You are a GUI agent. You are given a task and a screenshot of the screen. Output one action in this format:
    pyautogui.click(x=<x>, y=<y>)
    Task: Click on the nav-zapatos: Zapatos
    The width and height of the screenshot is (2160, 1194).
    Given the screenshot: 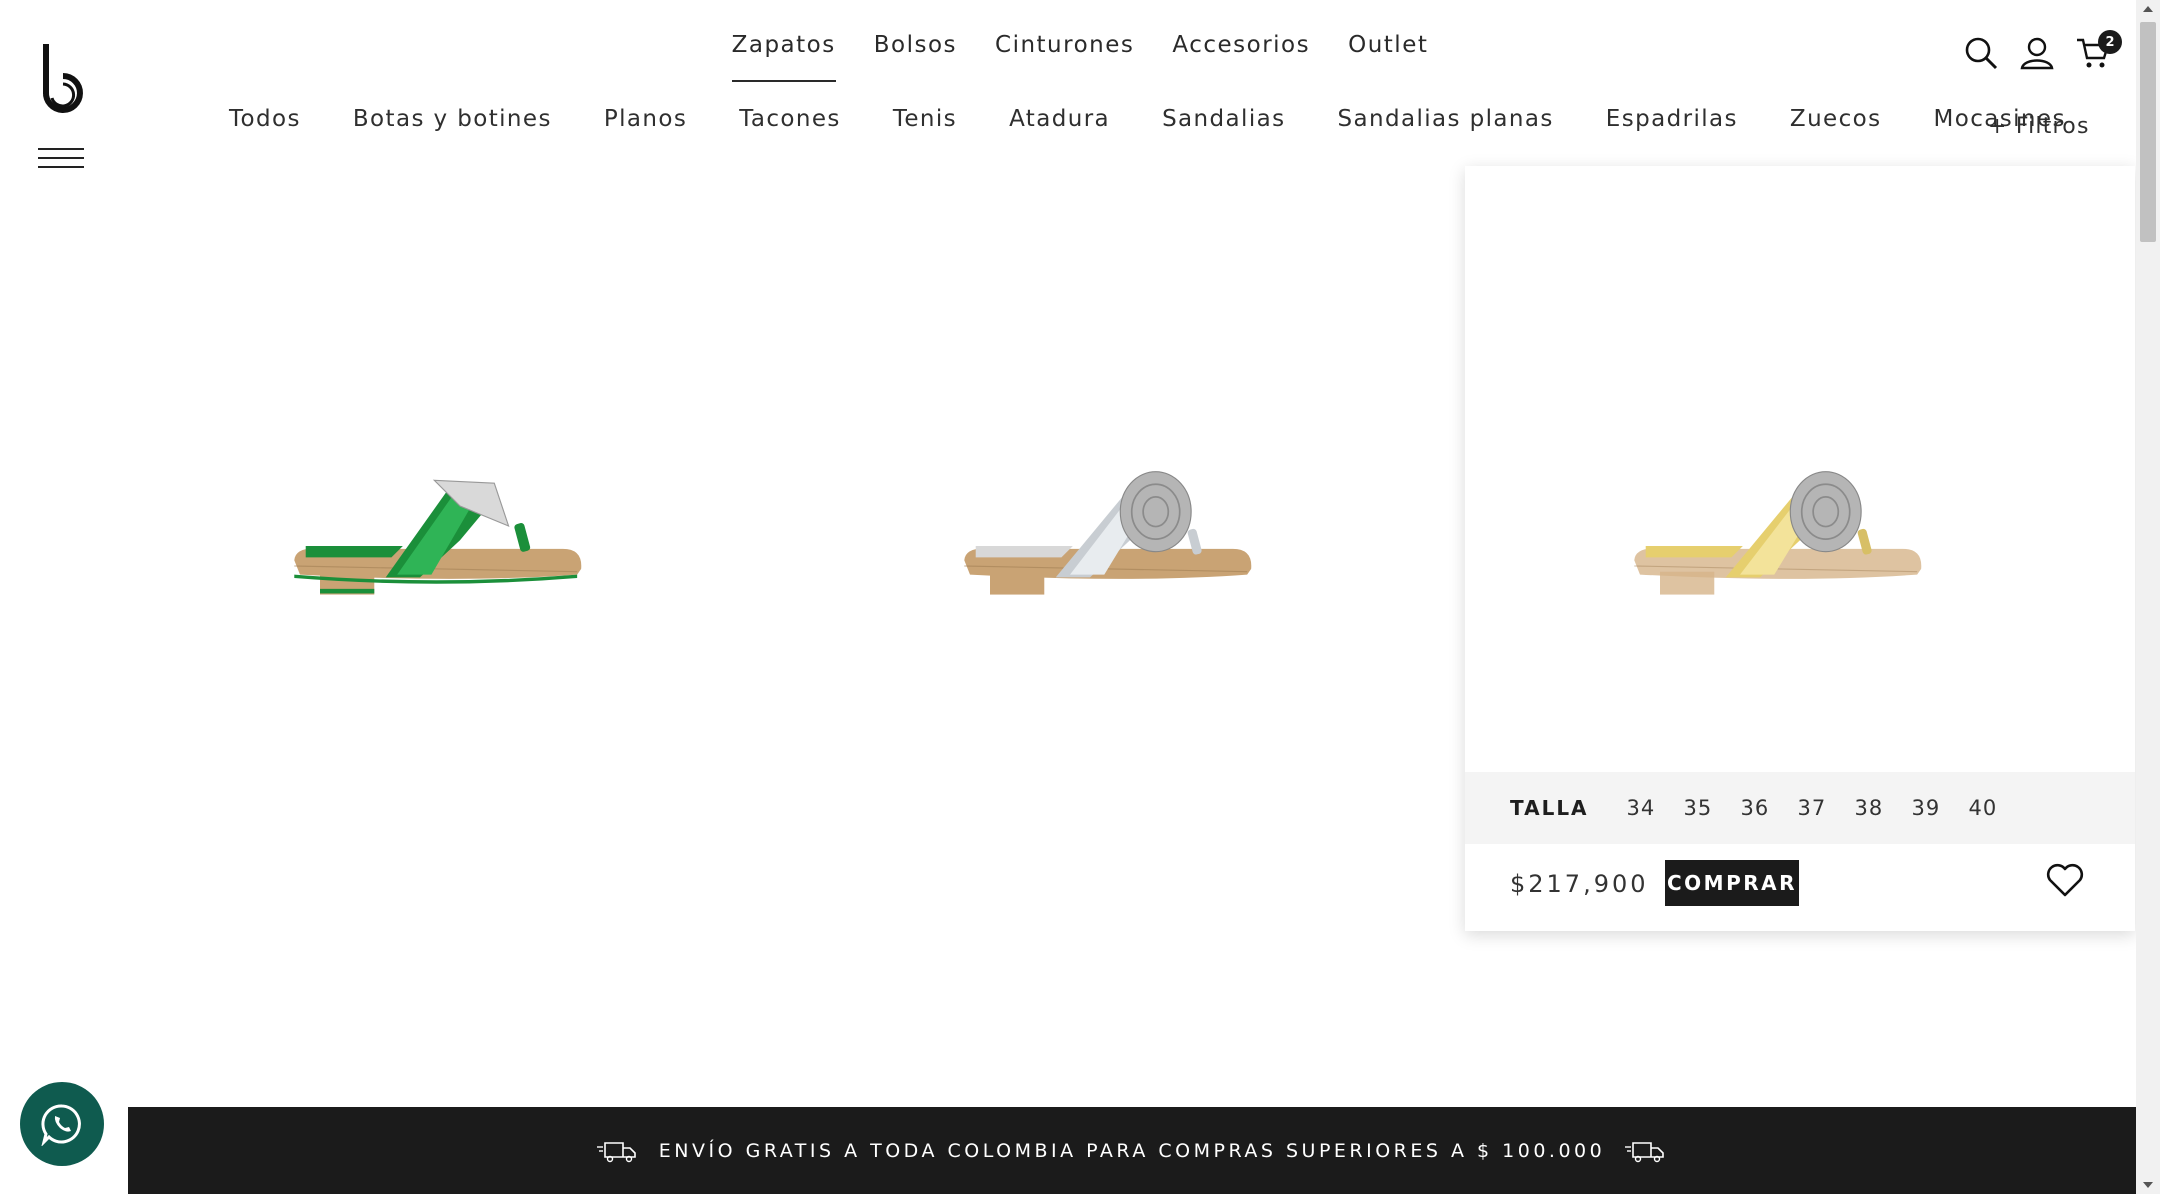 What is the action you would take?
    pyautogui.click(x=783, y=57)
    